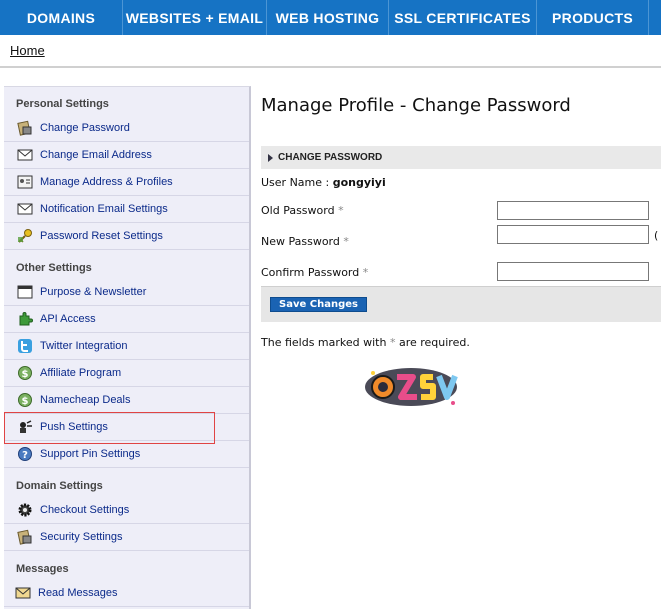 This screenshot has width=661, height=609. What do you see at coordinates (461, 304) in the screenshot?
I see `form-actions-bar: Save Changes` at bounding box center [461, 304].